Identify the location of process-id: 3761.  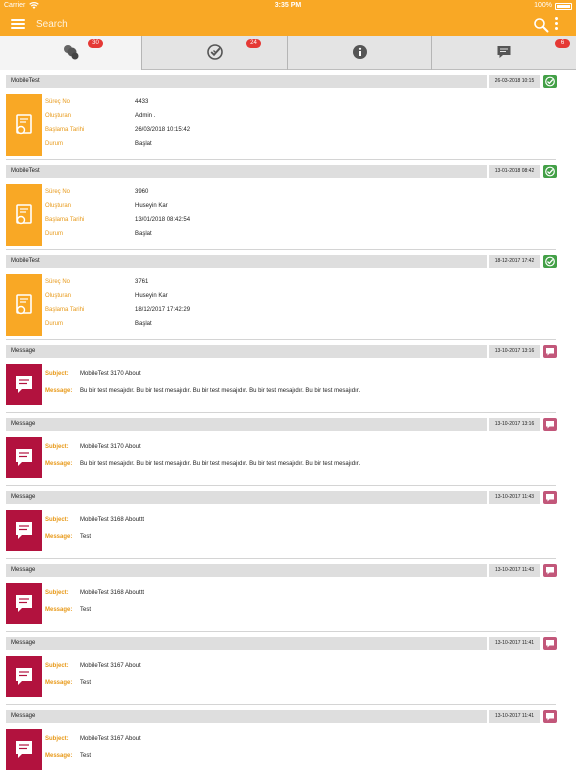
(142, 282).